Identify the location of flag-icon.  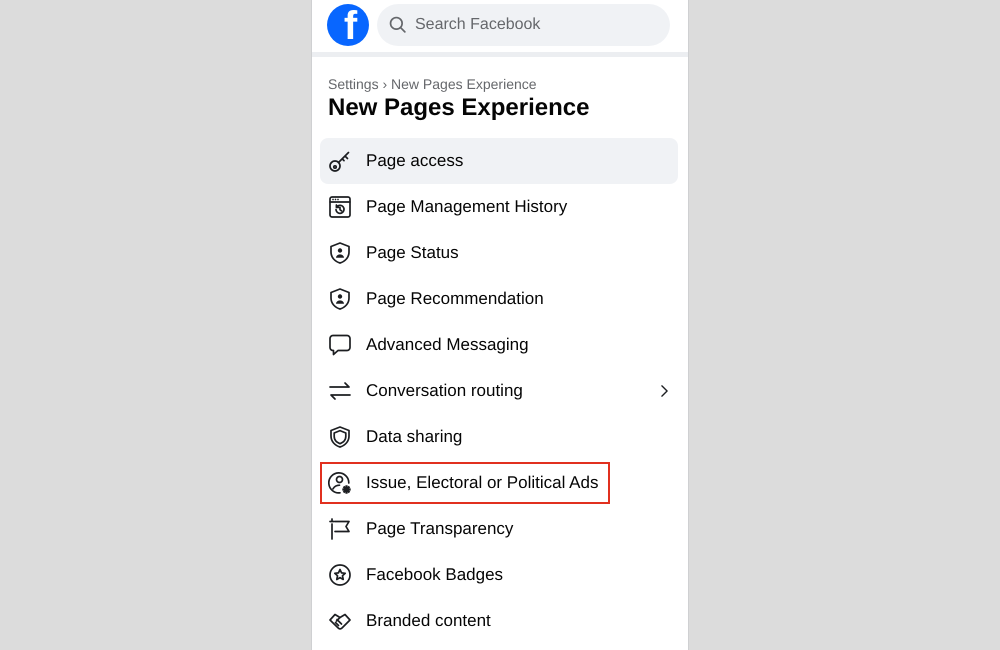
(340, 529).